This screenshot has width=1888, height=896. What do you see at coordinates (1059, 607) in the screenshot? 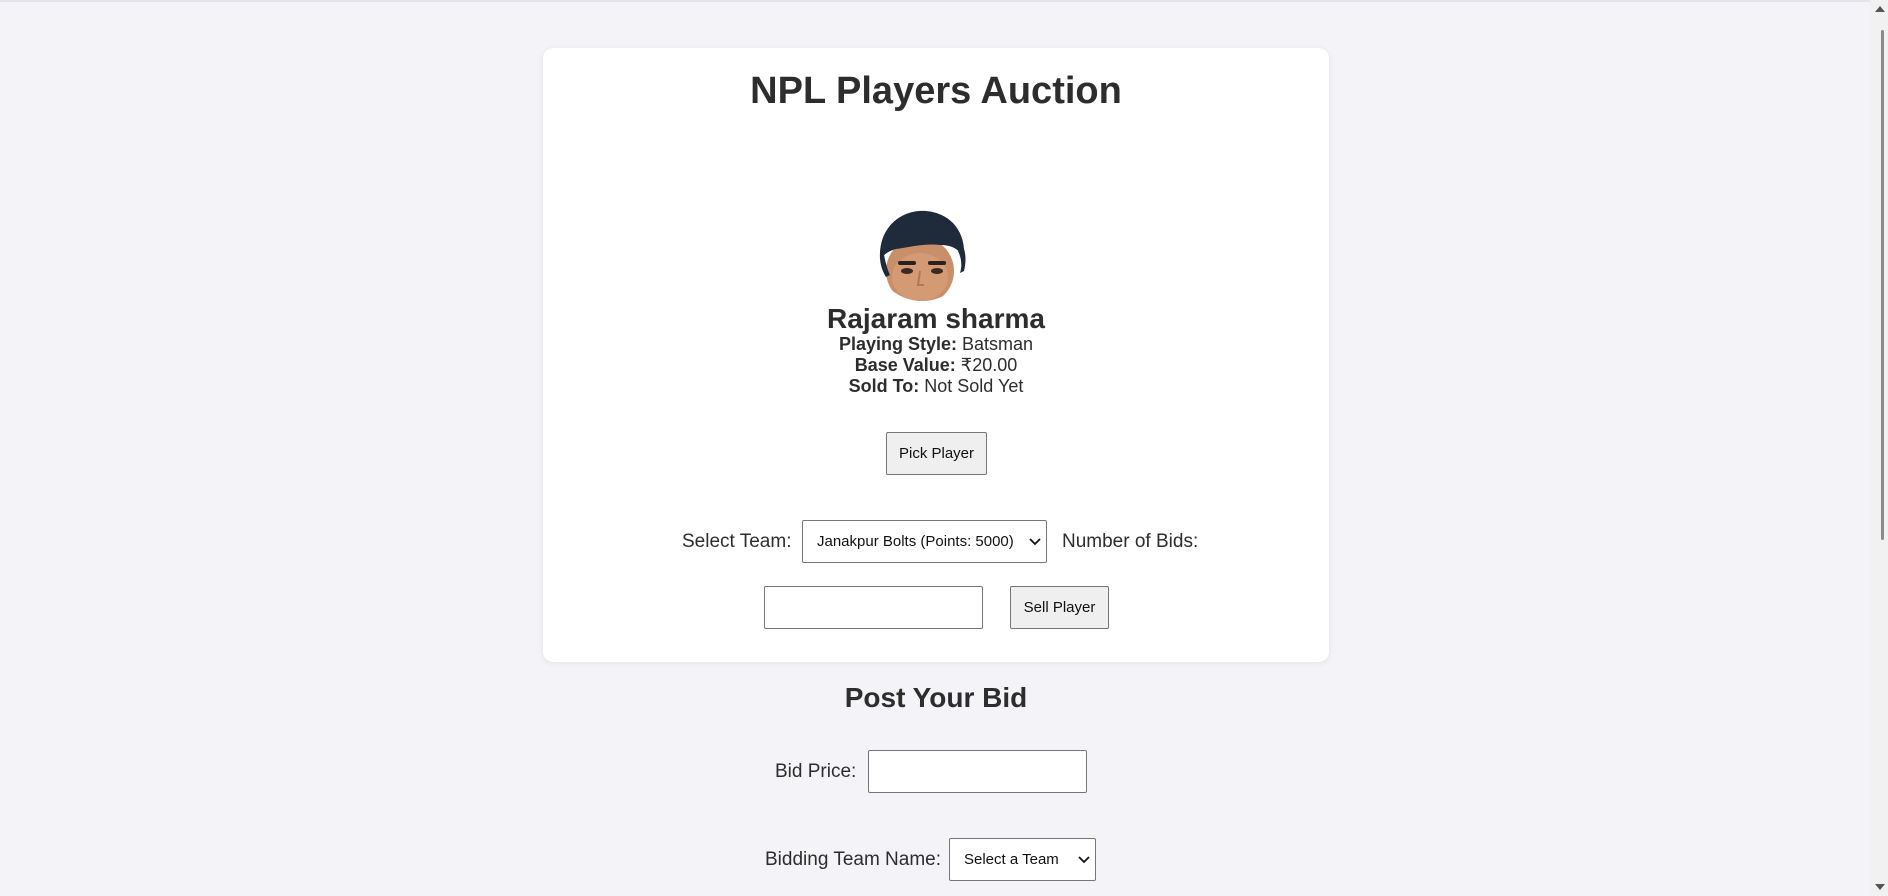
I see `sell-player-button: Sell Player` at bounding box center [1059, 607].